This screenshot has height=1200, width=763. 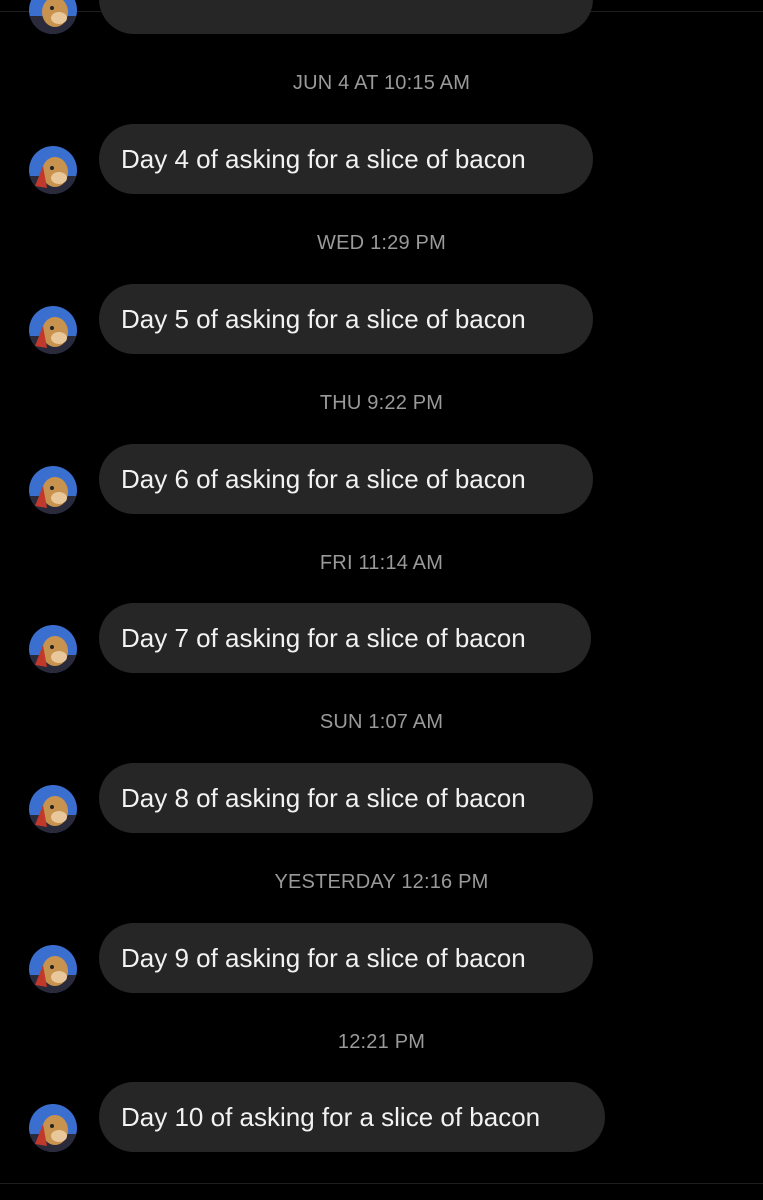 What do you see at coordinates (381, 882) in the screenshot?
I see `timestamp: YESTERDAY 12:16 PM` at bounding box center [381, 882].